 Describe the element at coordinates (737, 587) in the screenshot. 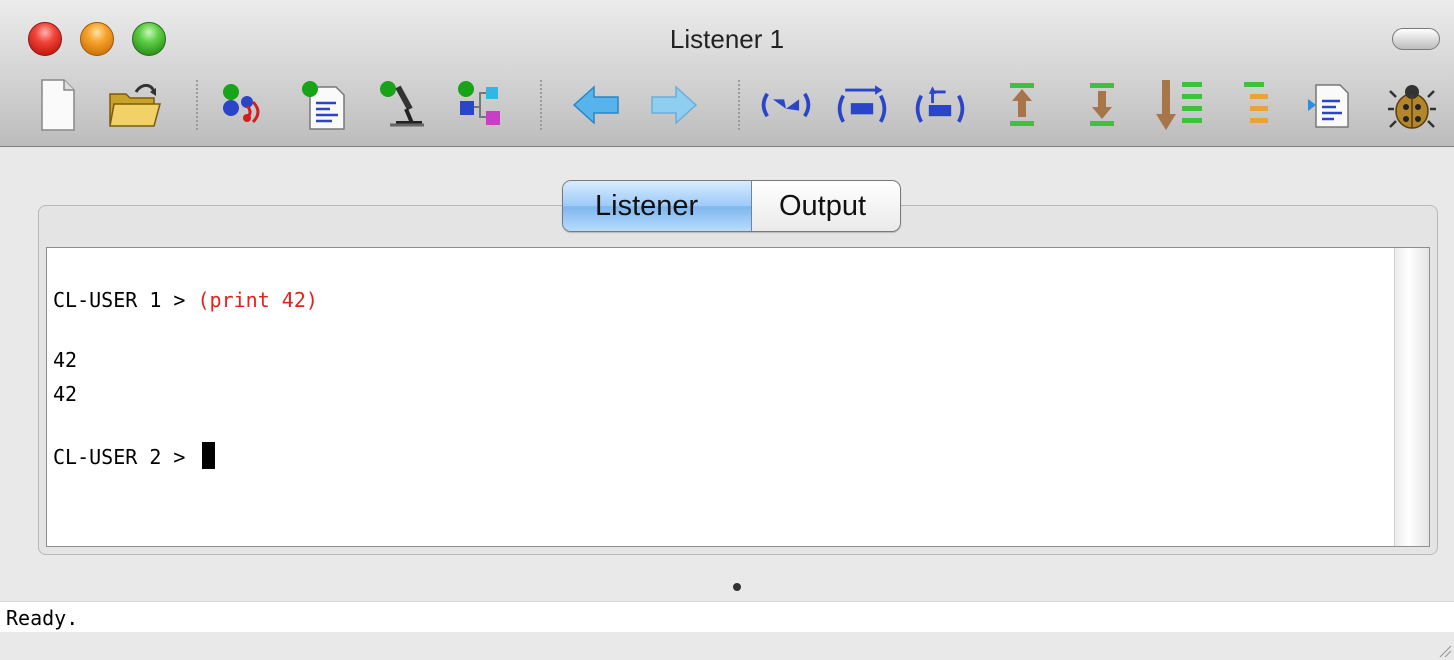

I see `splitter-handle` at that location.